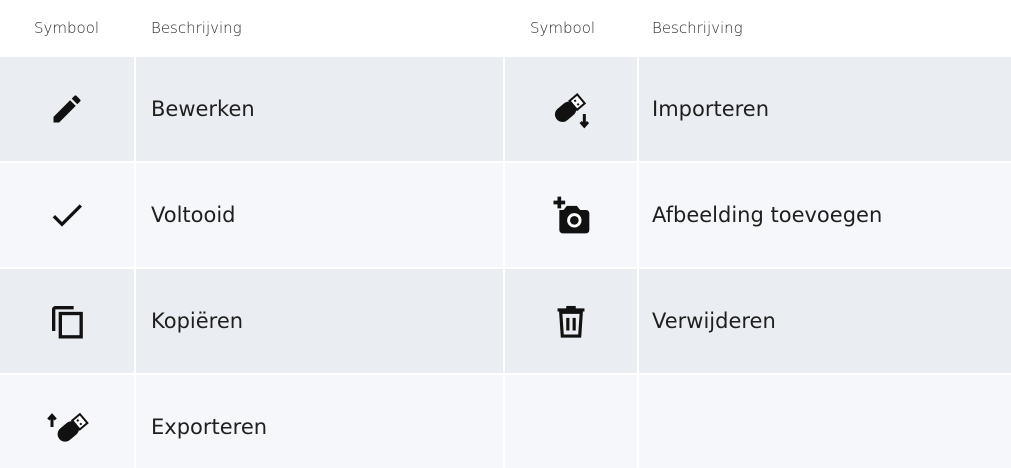 The width and height of the screenshot is (1011, 468). What do you see at coordinates (67, 215) in the screenshot?
I see `checkmark-icon` at bounding box center [67, 215].